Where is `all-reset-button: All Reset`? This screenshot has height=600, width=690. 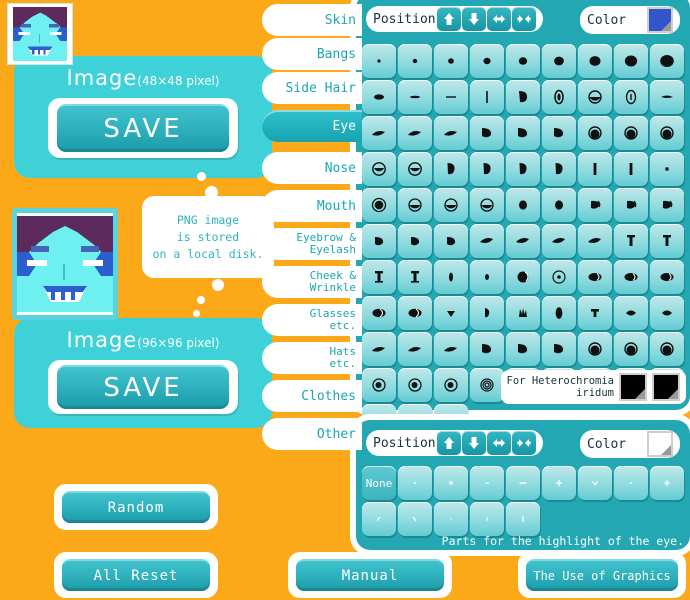
all-reset-button: All Reset is located at coordinates (136, 575).